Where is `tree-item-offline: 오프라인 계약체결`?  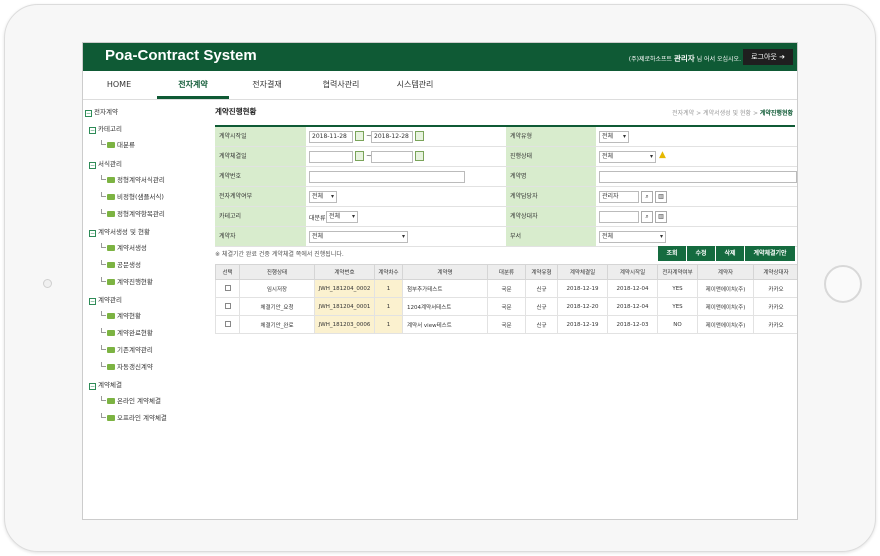
tree-item-offline: 오프라인 계약체결 is located at coordinates (134, 417).